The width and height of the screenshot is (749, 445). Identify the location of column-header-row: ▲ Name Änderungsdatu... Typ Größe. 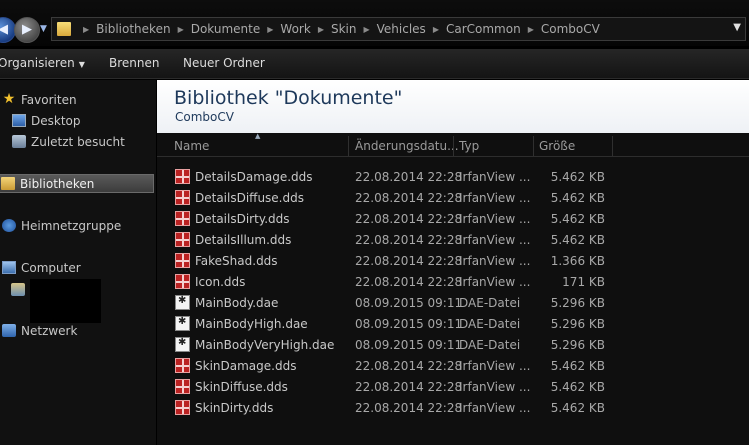
(453, 144).